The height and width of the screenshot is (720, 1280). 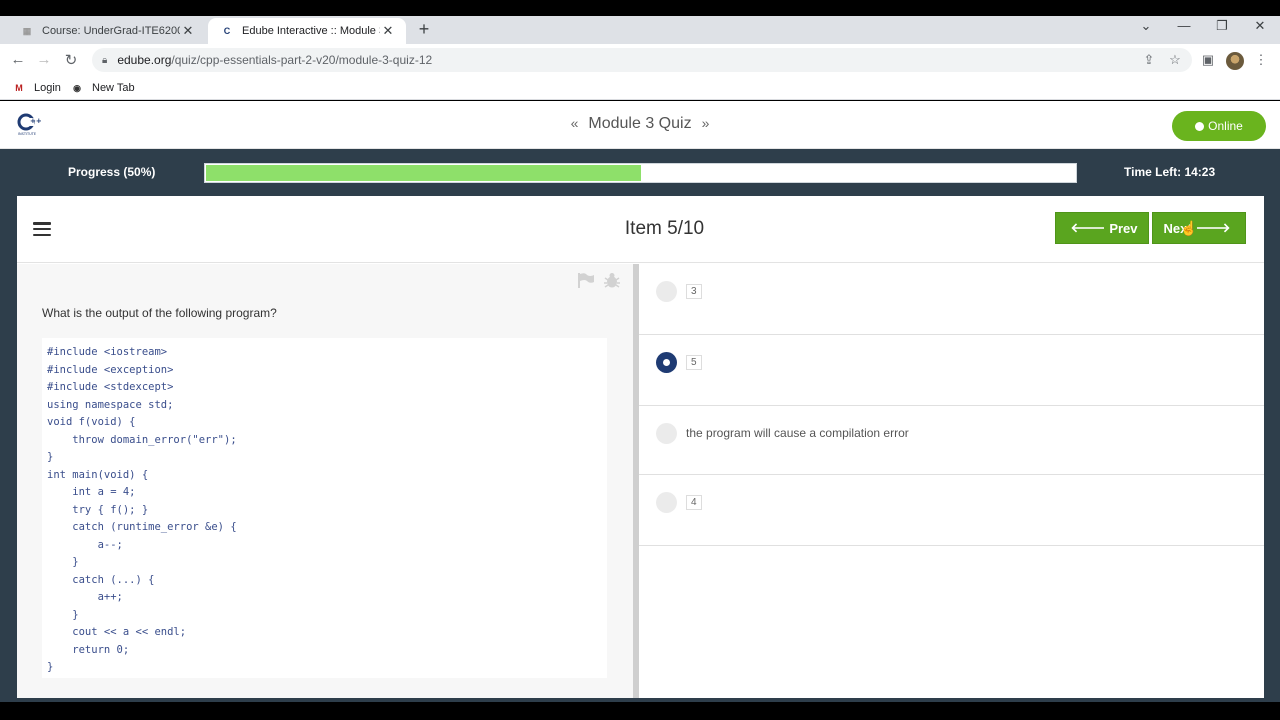 I want to click on menu-dots-icon: ⋮, so click(x=1261, y=60).